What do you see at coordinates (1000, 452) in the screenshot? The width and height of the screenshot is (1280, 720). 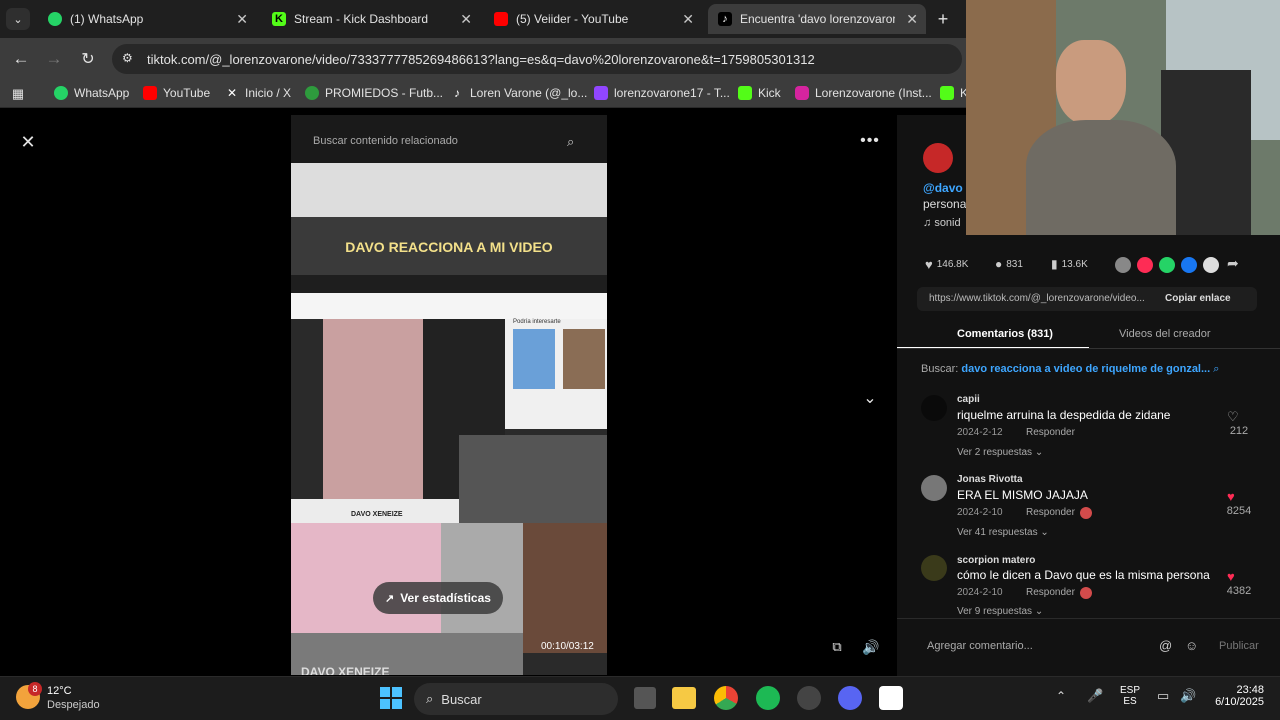 I see `view-replies-button: Ver 2 respuestas ⌄` at bounding box center [1000, 452].